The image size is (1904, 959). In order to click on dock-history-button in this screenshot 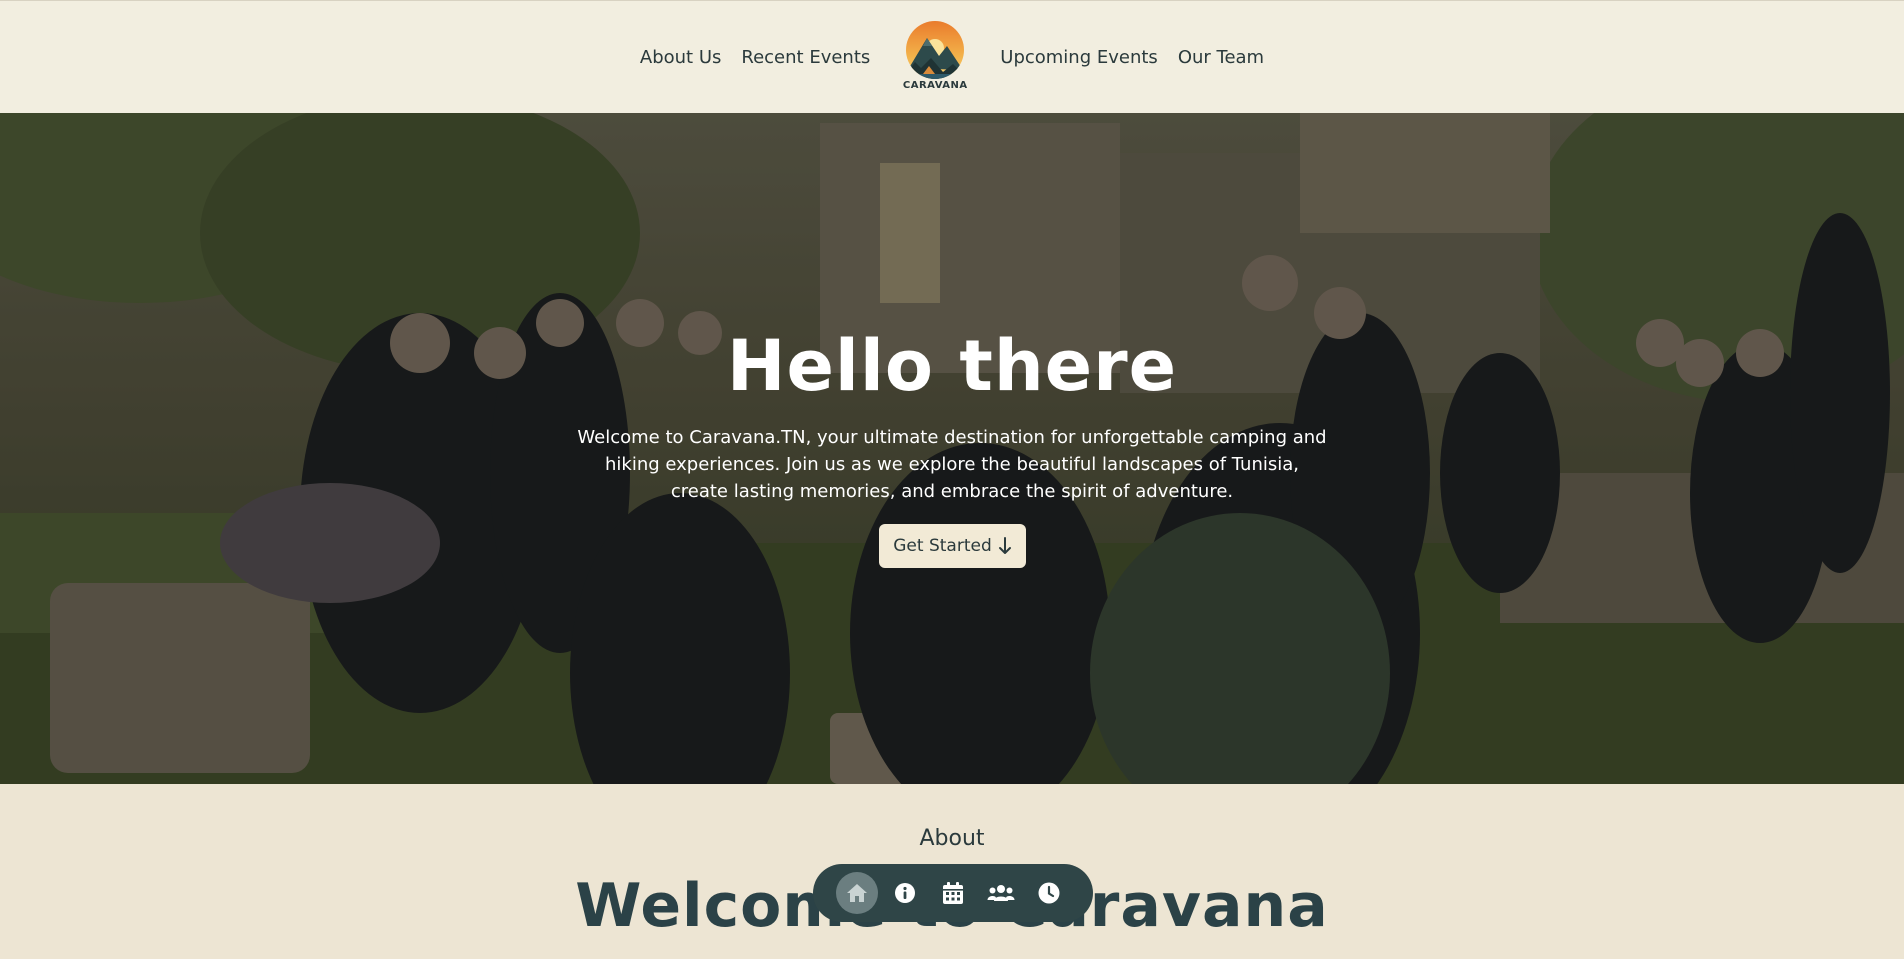, I will do `click(1049, 893)`.